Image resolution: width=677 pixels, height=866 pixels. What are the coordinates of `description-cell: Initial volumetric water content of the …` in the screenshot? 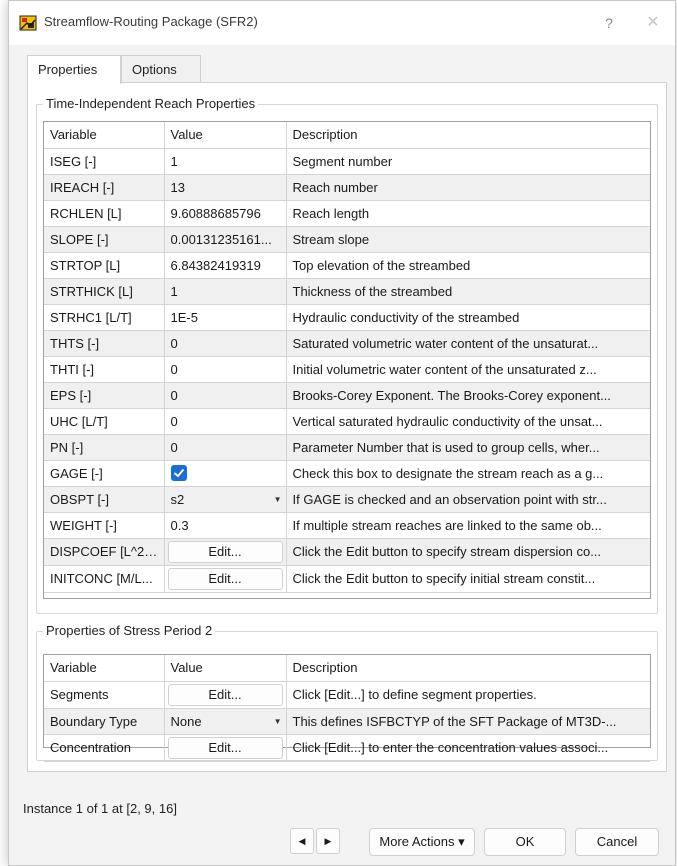 It's located at (468, 369).